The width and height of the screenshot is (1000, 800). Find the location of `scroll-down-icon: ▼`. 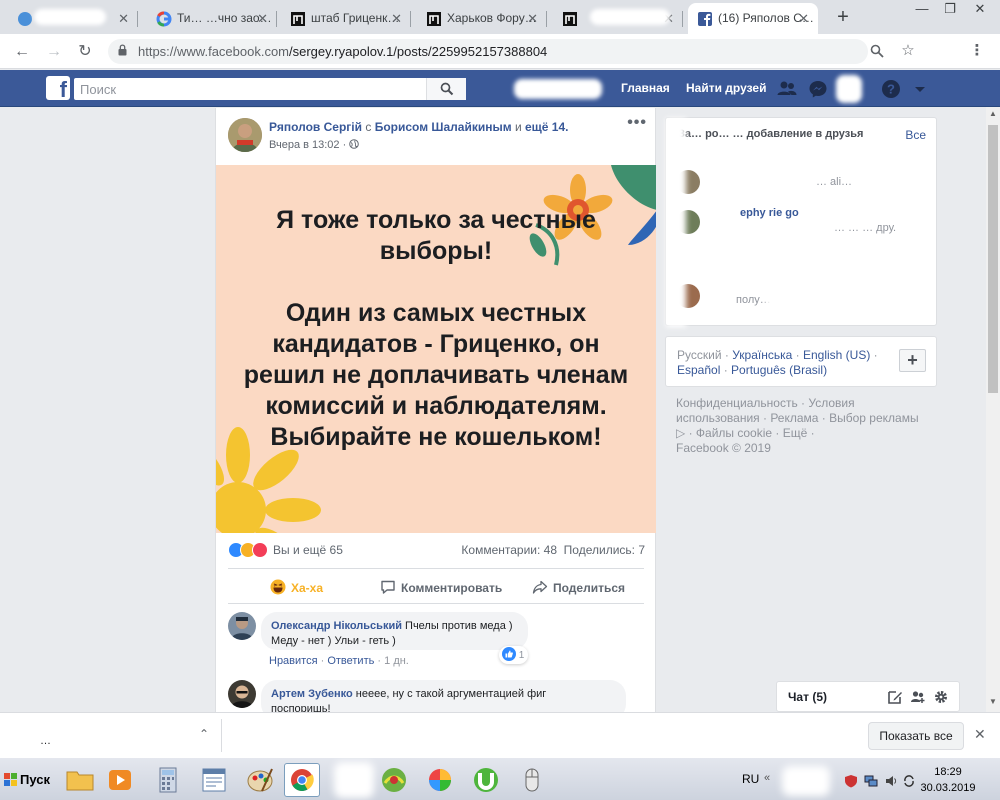

scroll-down-icon: ▼ is located at coordinates (993, 703).